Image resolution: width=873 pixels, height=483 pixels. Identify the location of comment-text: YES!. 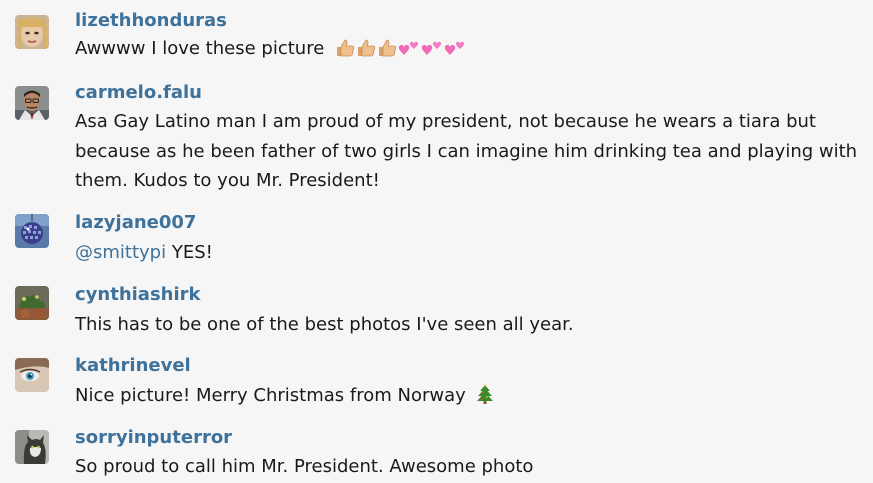
(189, 252).